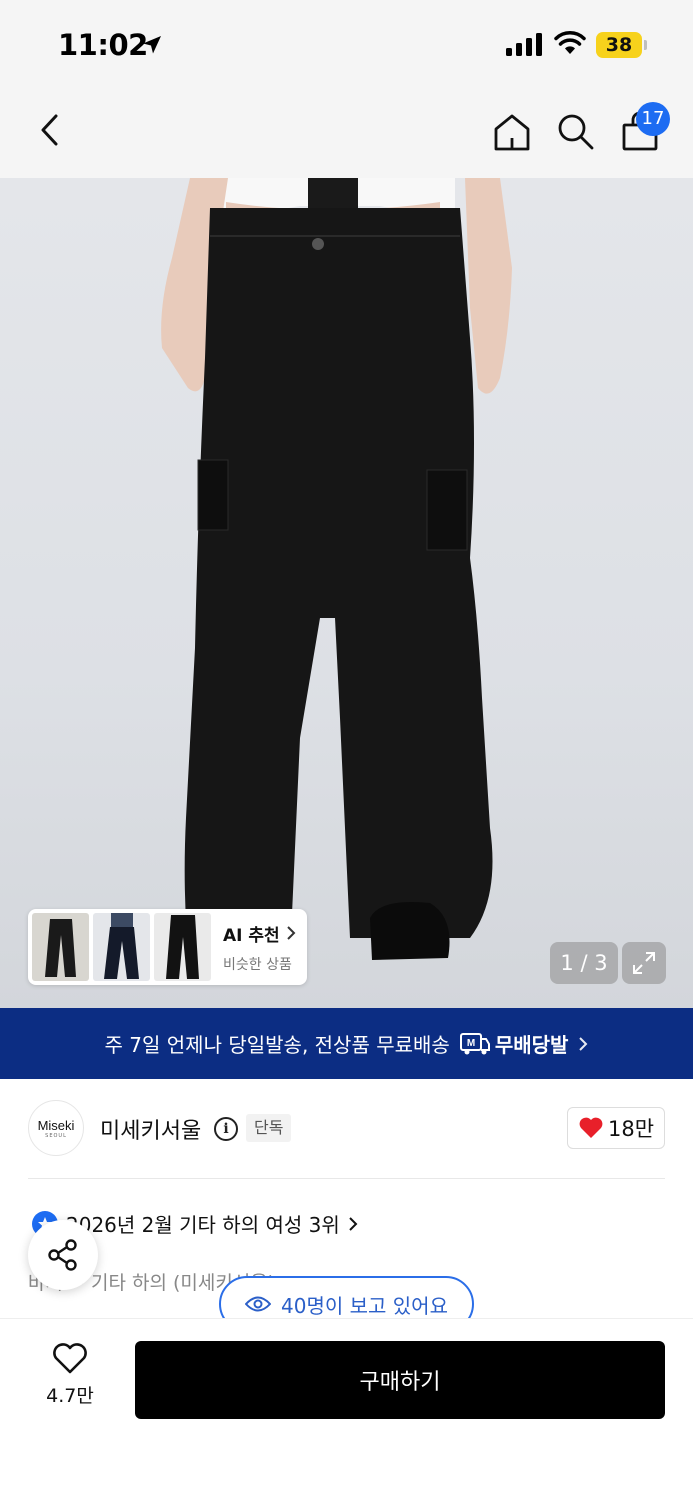 The height and width of the screenshot is (1500, 693). I want to click on status-time: 11:02, so click(103, 45).